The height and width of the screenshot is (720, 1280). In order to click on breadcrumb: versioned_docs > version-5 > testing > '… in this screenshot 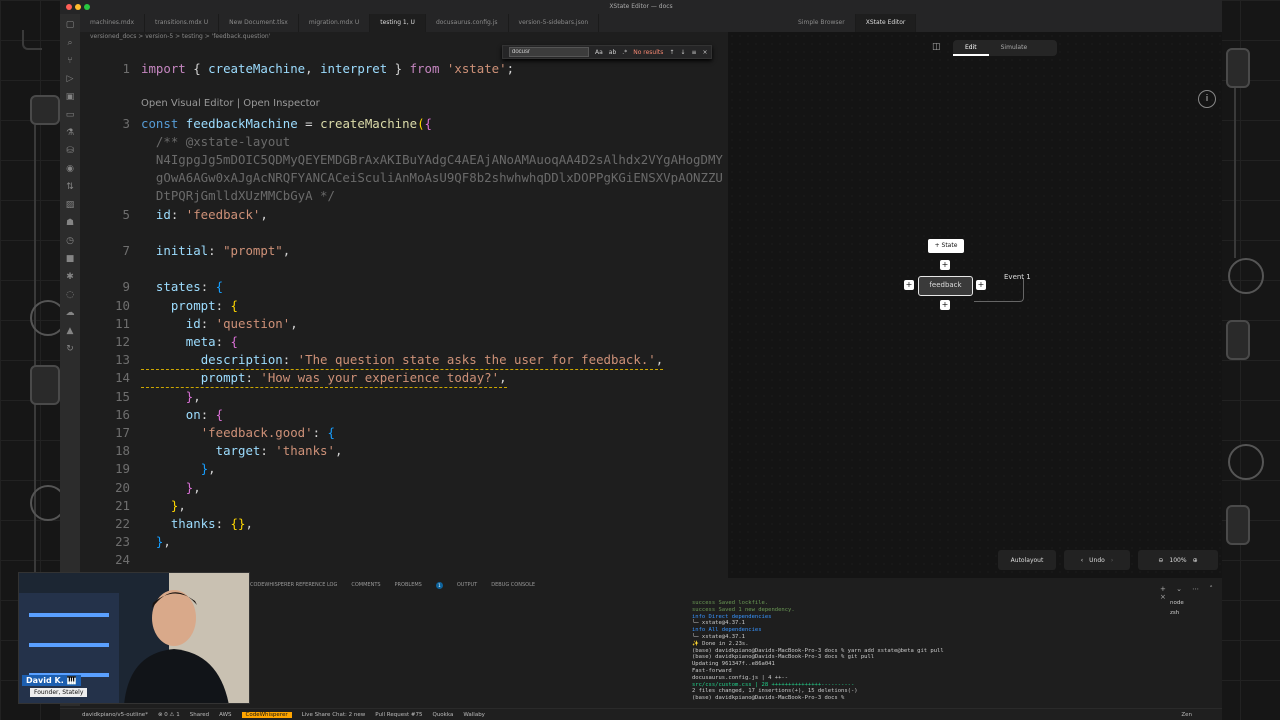, I will do `click(180, 36)`.